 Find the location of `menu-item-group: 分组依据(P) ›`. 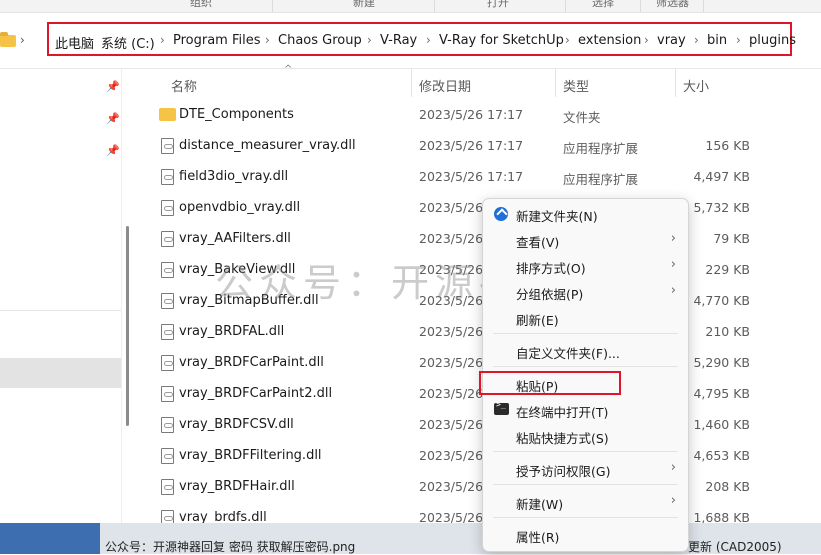

menu-item-group: 分组依据(P) › is located at coordinates (585, 292).